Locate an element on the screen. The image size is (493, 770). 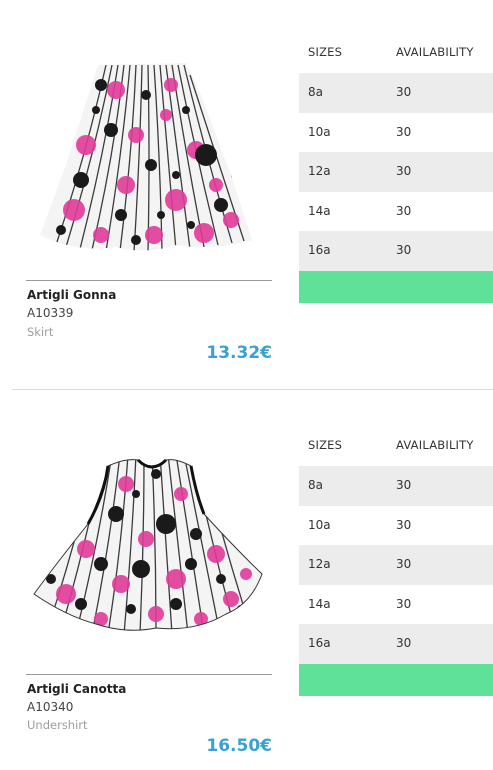
product-divider is located at coordinates (252, 389).